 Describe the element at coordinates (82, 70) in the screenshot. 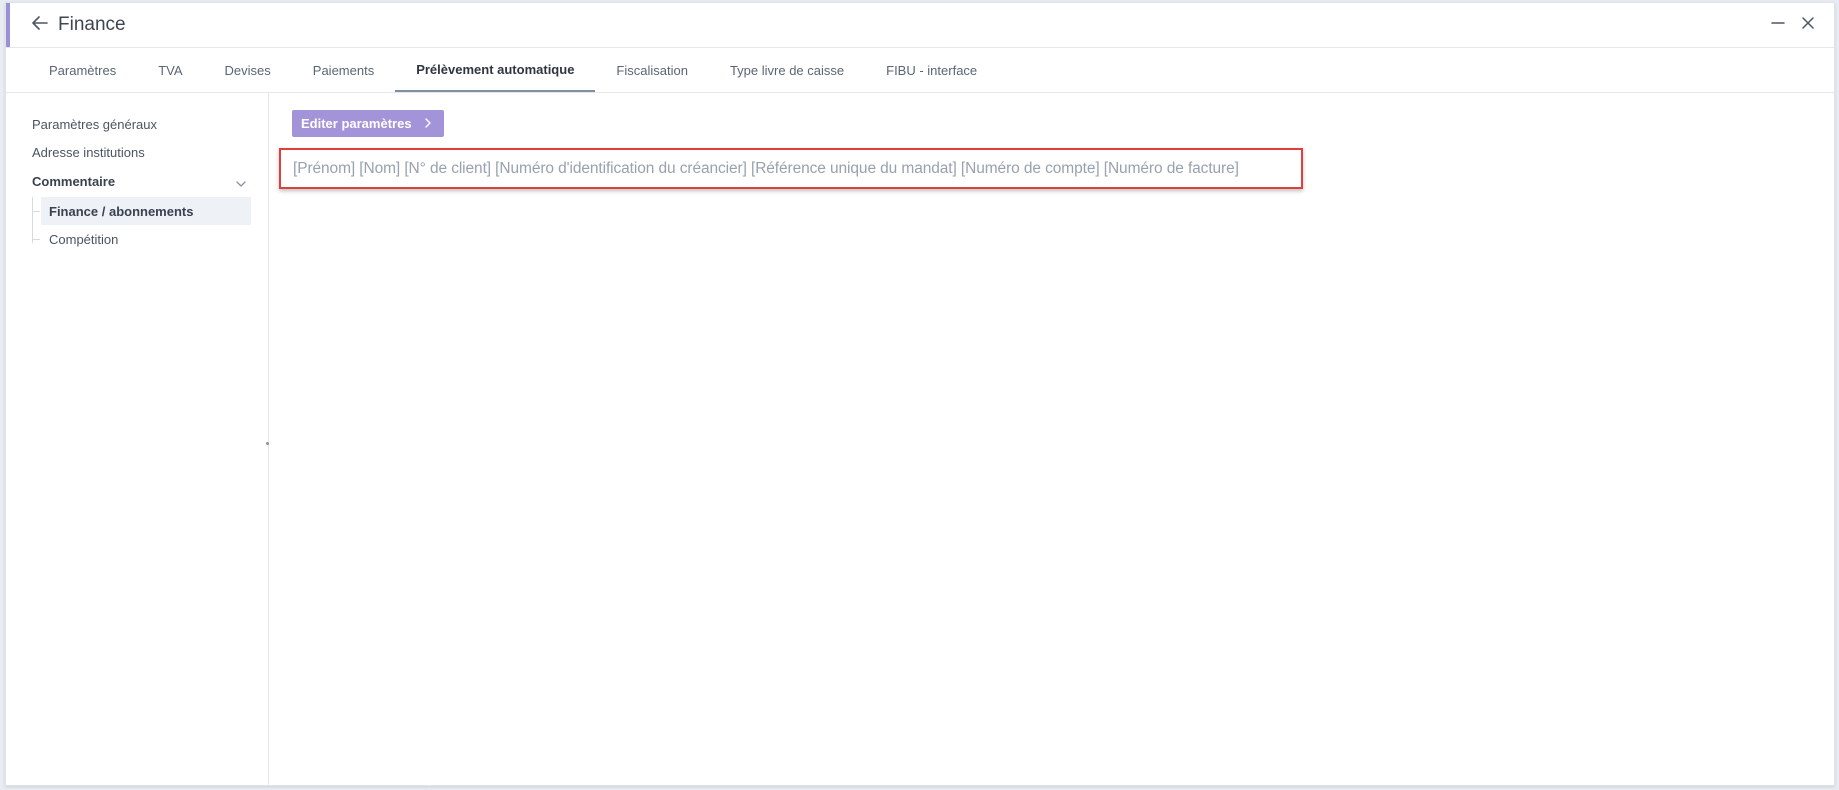

I see `tab-parametres: Paramètres` at that location.